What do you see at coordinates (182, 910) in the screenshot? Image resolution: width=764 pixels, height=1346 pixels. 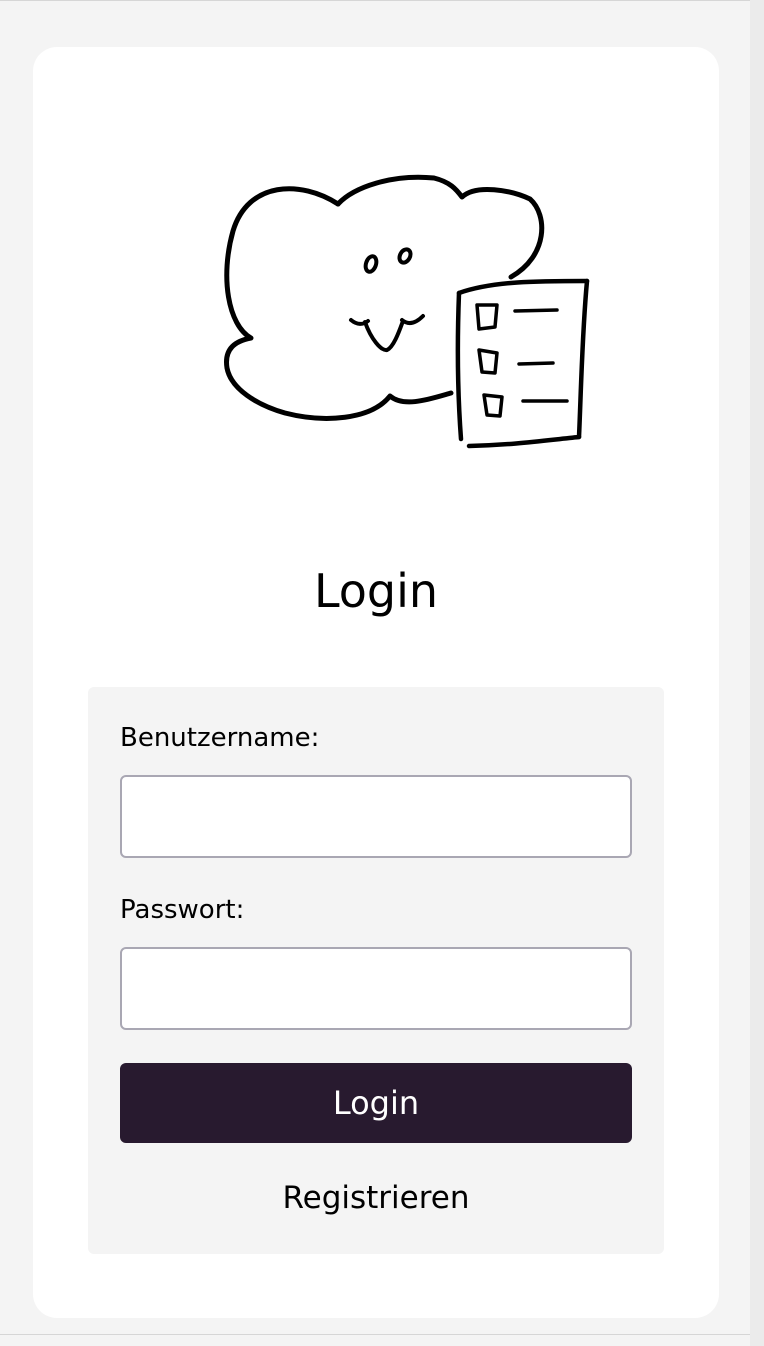 I see `password-label: Passwort:` at bounding box center [182, 910].